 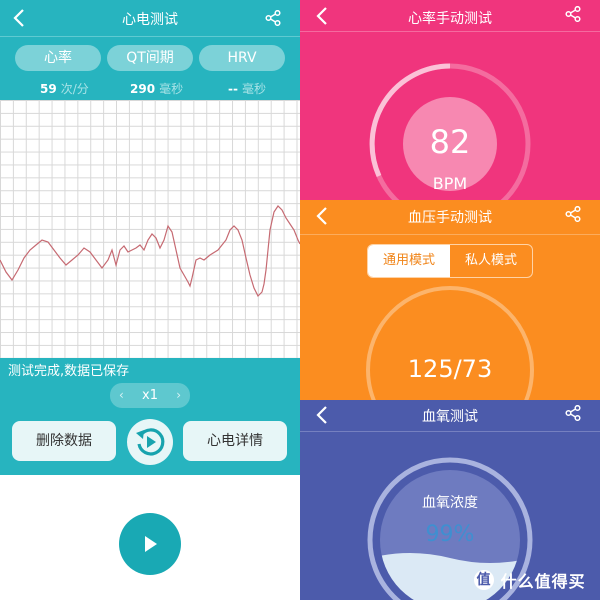 What do you see at coordinates (121, 395) in the screenshot?
I see `zoom-prev-icon: ‹` at bounding box center [121, 395].